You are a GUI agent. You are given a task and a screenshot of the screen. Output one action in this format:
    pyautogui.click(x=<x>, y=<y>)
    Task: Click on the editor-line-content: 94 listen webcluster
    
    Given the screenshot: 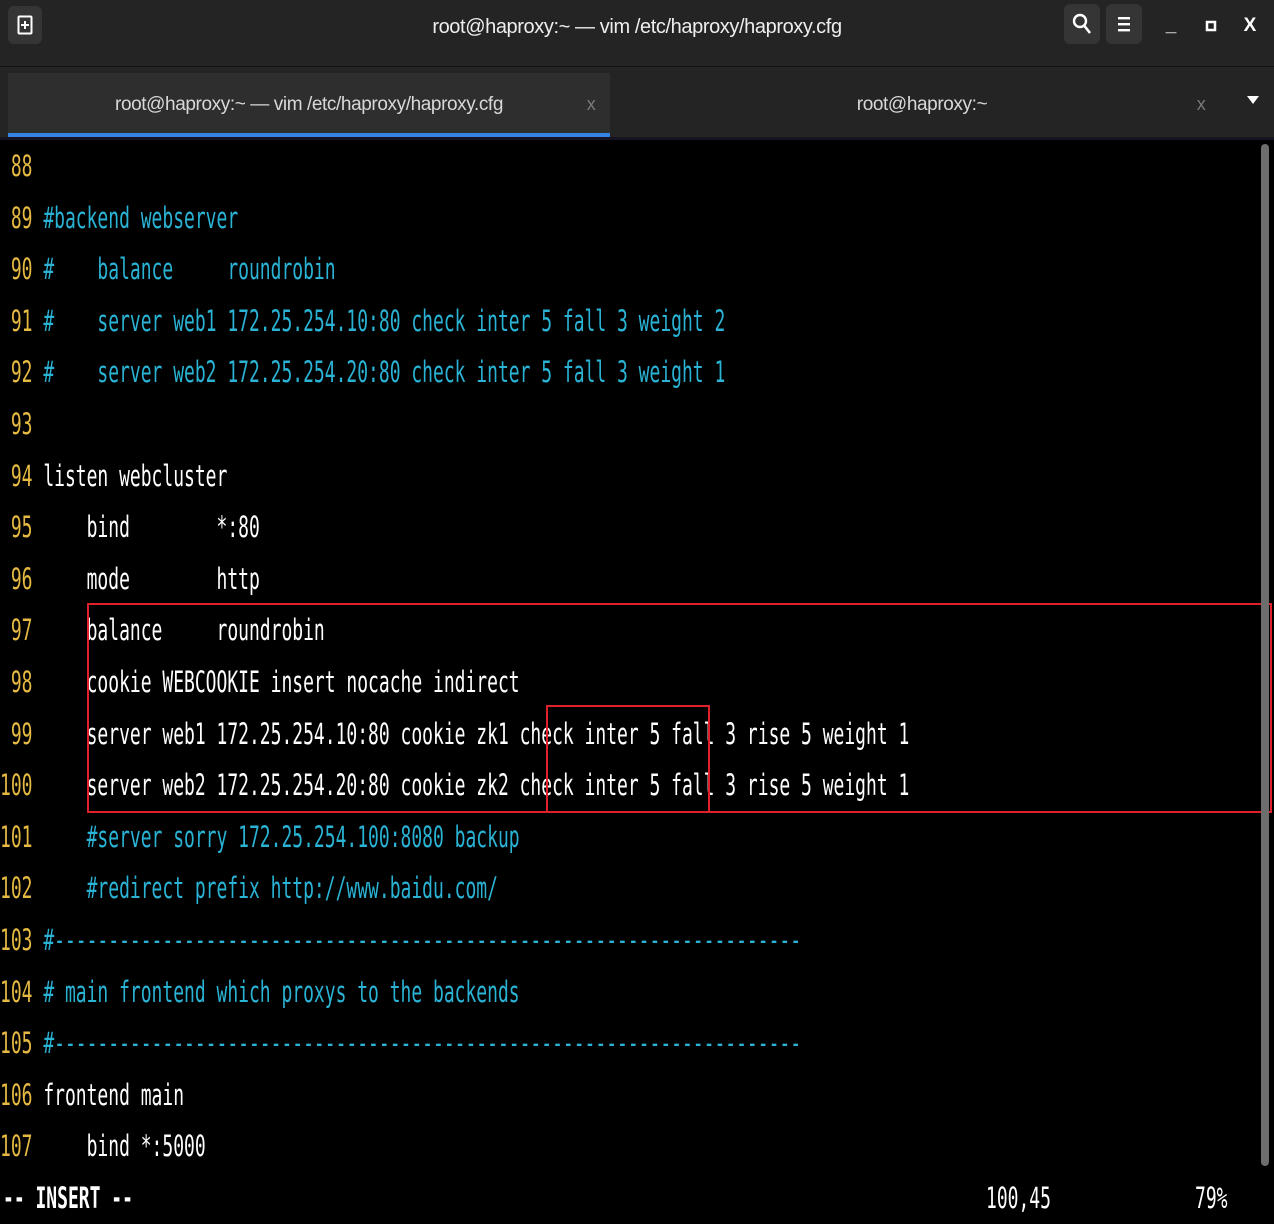 What is the action you would take?
    pyautogui.click(x=114, y=476)
    